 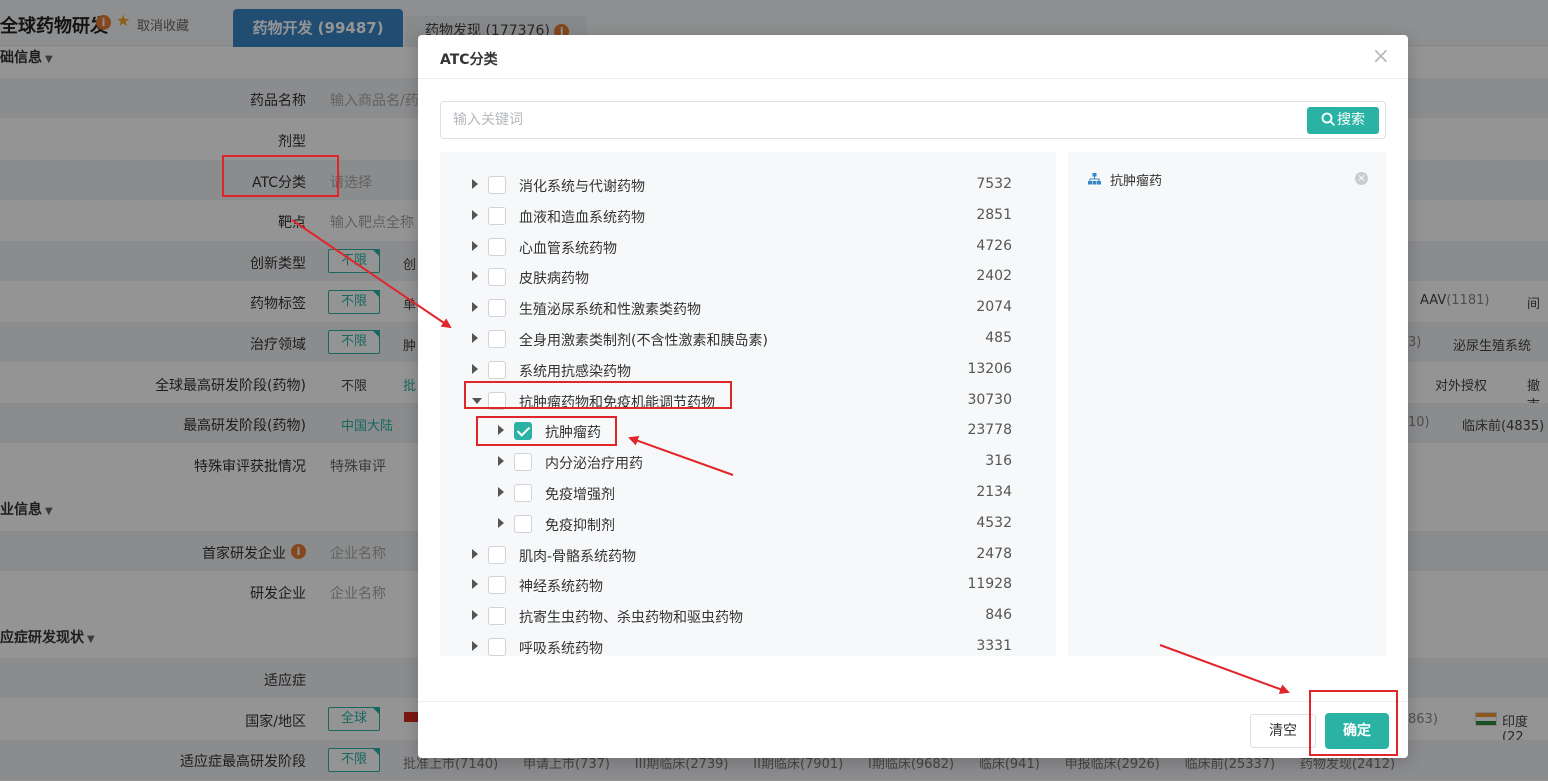 What do you see at coordinates (748, 247) in the screenshot?
I see `tree-row: 心血管系统药物 4726` at bounding box center [748, 247].